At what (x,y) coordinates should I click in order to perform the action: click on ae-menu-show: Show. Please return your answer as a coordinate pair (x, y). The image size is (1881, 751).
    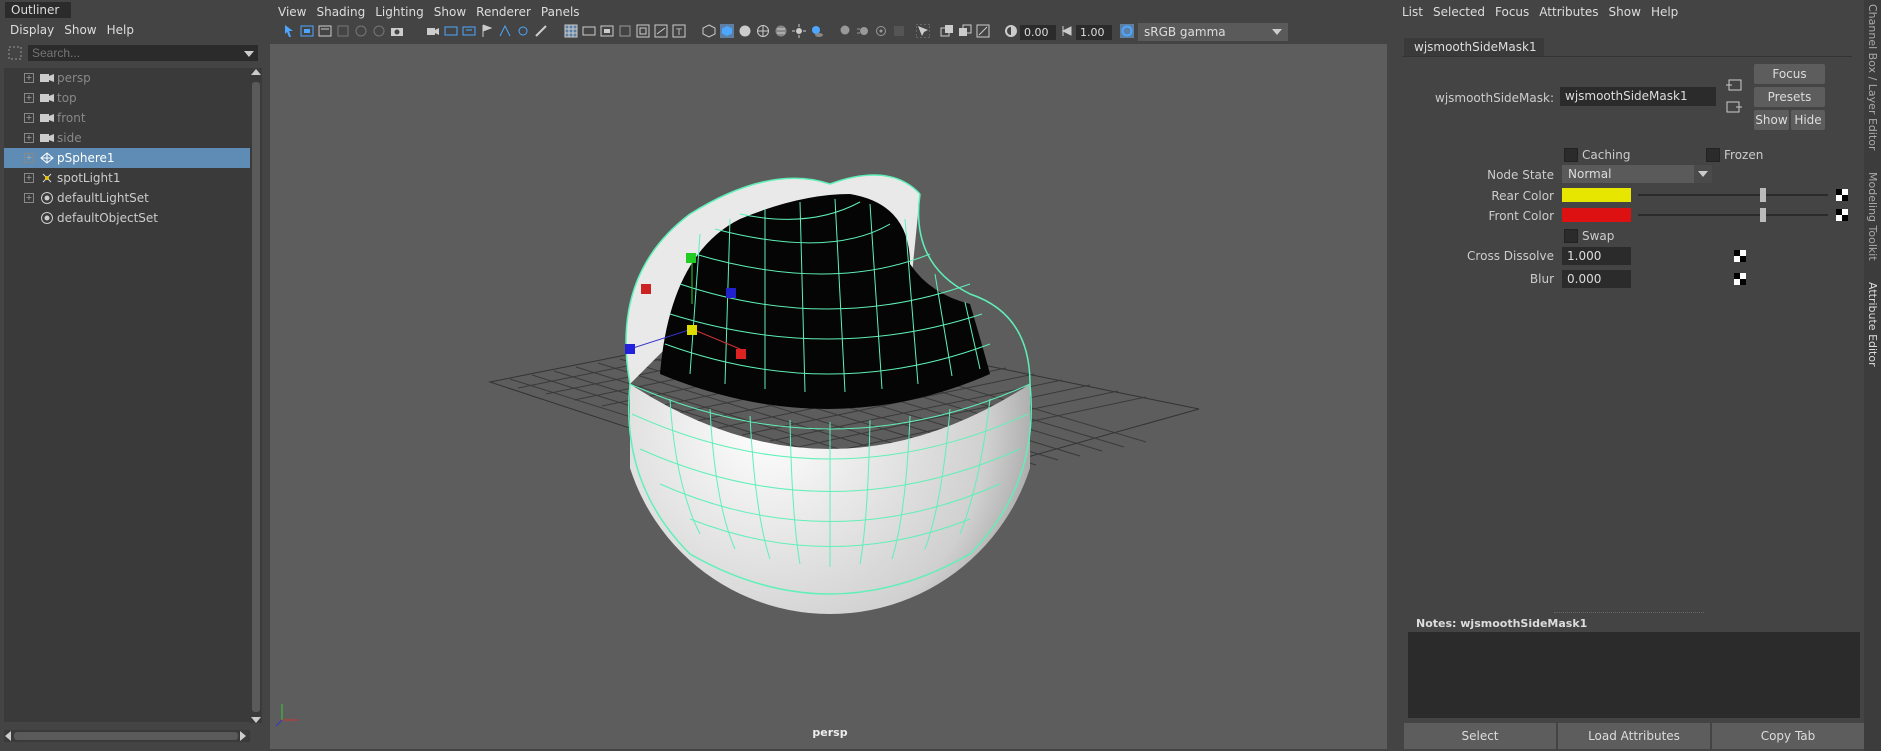
    Looking at the image, I should click on (1625, 12).